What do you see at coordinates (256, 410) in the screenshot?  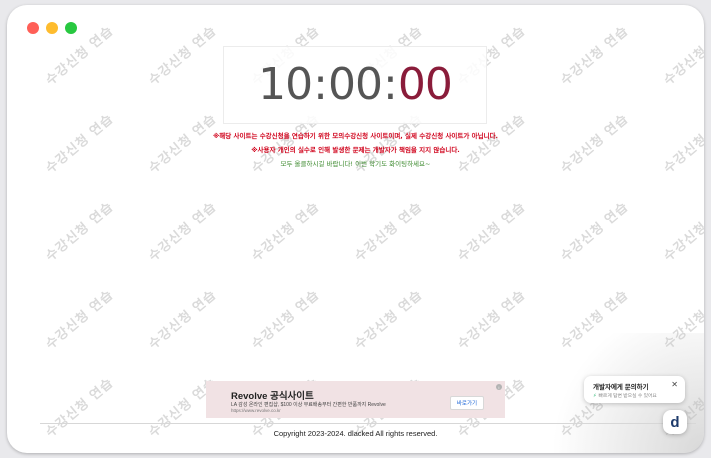 I see `ad-url: https://www.revolve.co.kr` at bounding box center [256, 410].